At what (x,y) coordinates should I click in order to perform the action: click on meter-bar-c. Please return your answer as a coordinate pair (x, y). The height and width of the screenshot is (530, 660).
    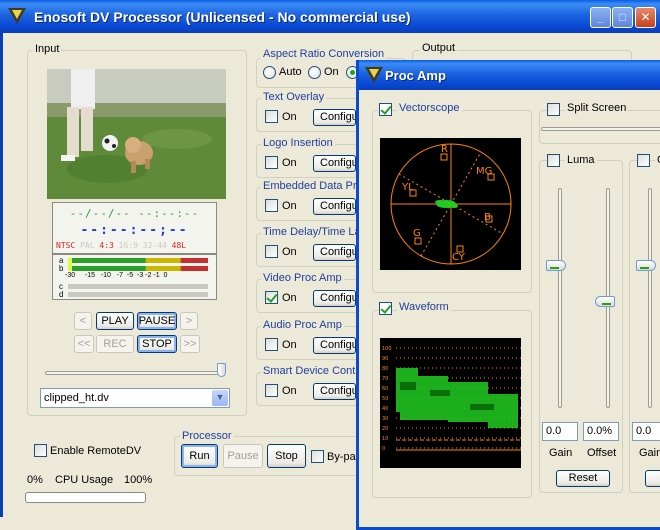
    Looking at the image, I should click on (138, 286).